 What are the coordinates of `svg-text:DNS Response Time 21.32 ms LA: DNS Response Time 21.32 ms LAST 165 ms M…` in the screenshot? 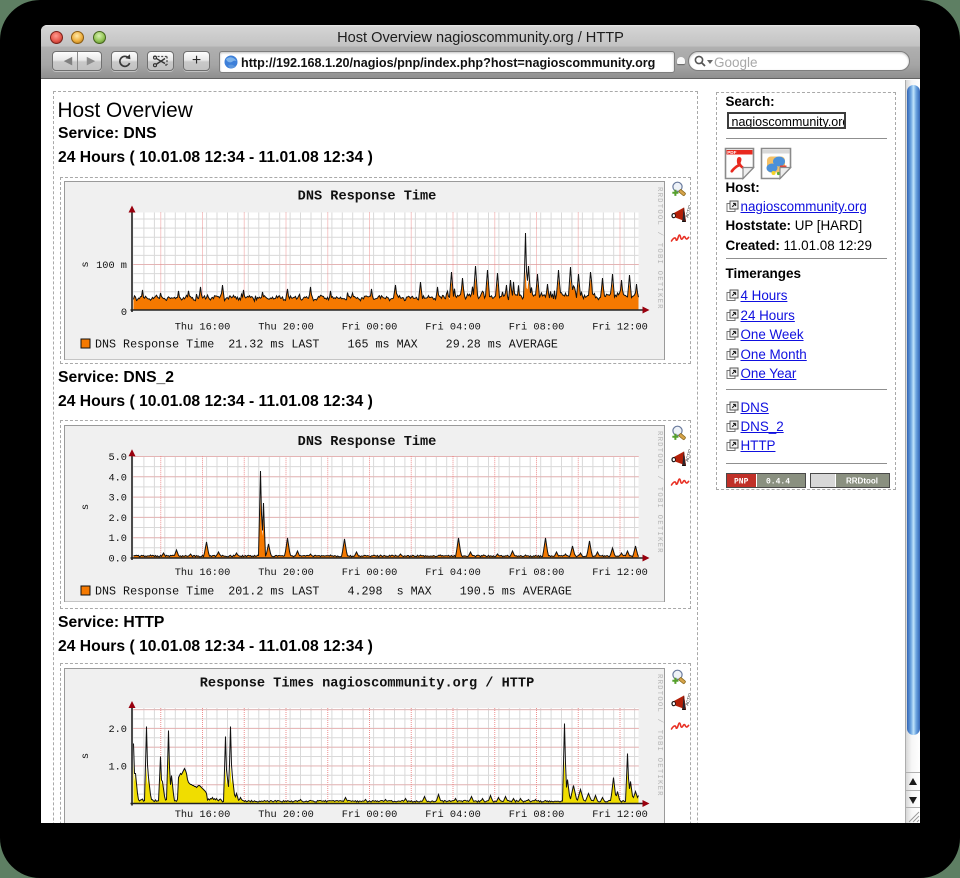 It's located at (326, 344).